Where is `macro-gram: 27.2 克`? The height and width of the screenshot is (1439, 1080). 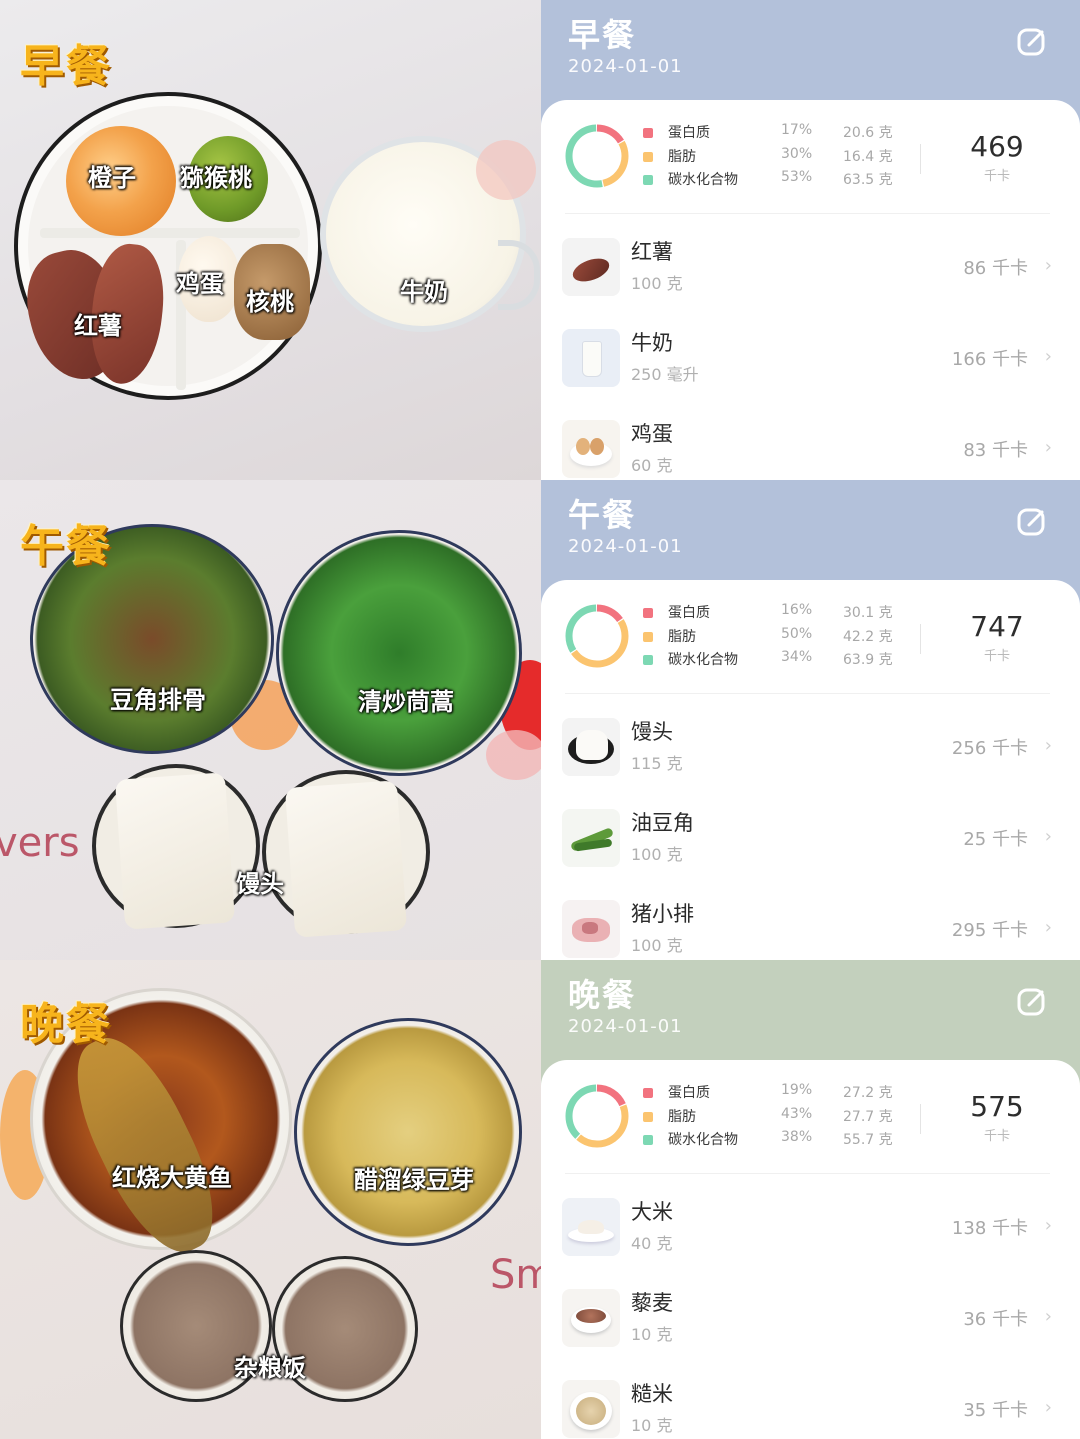 macro-gram: 27.2 克 is located at coordinates (868, 1093).